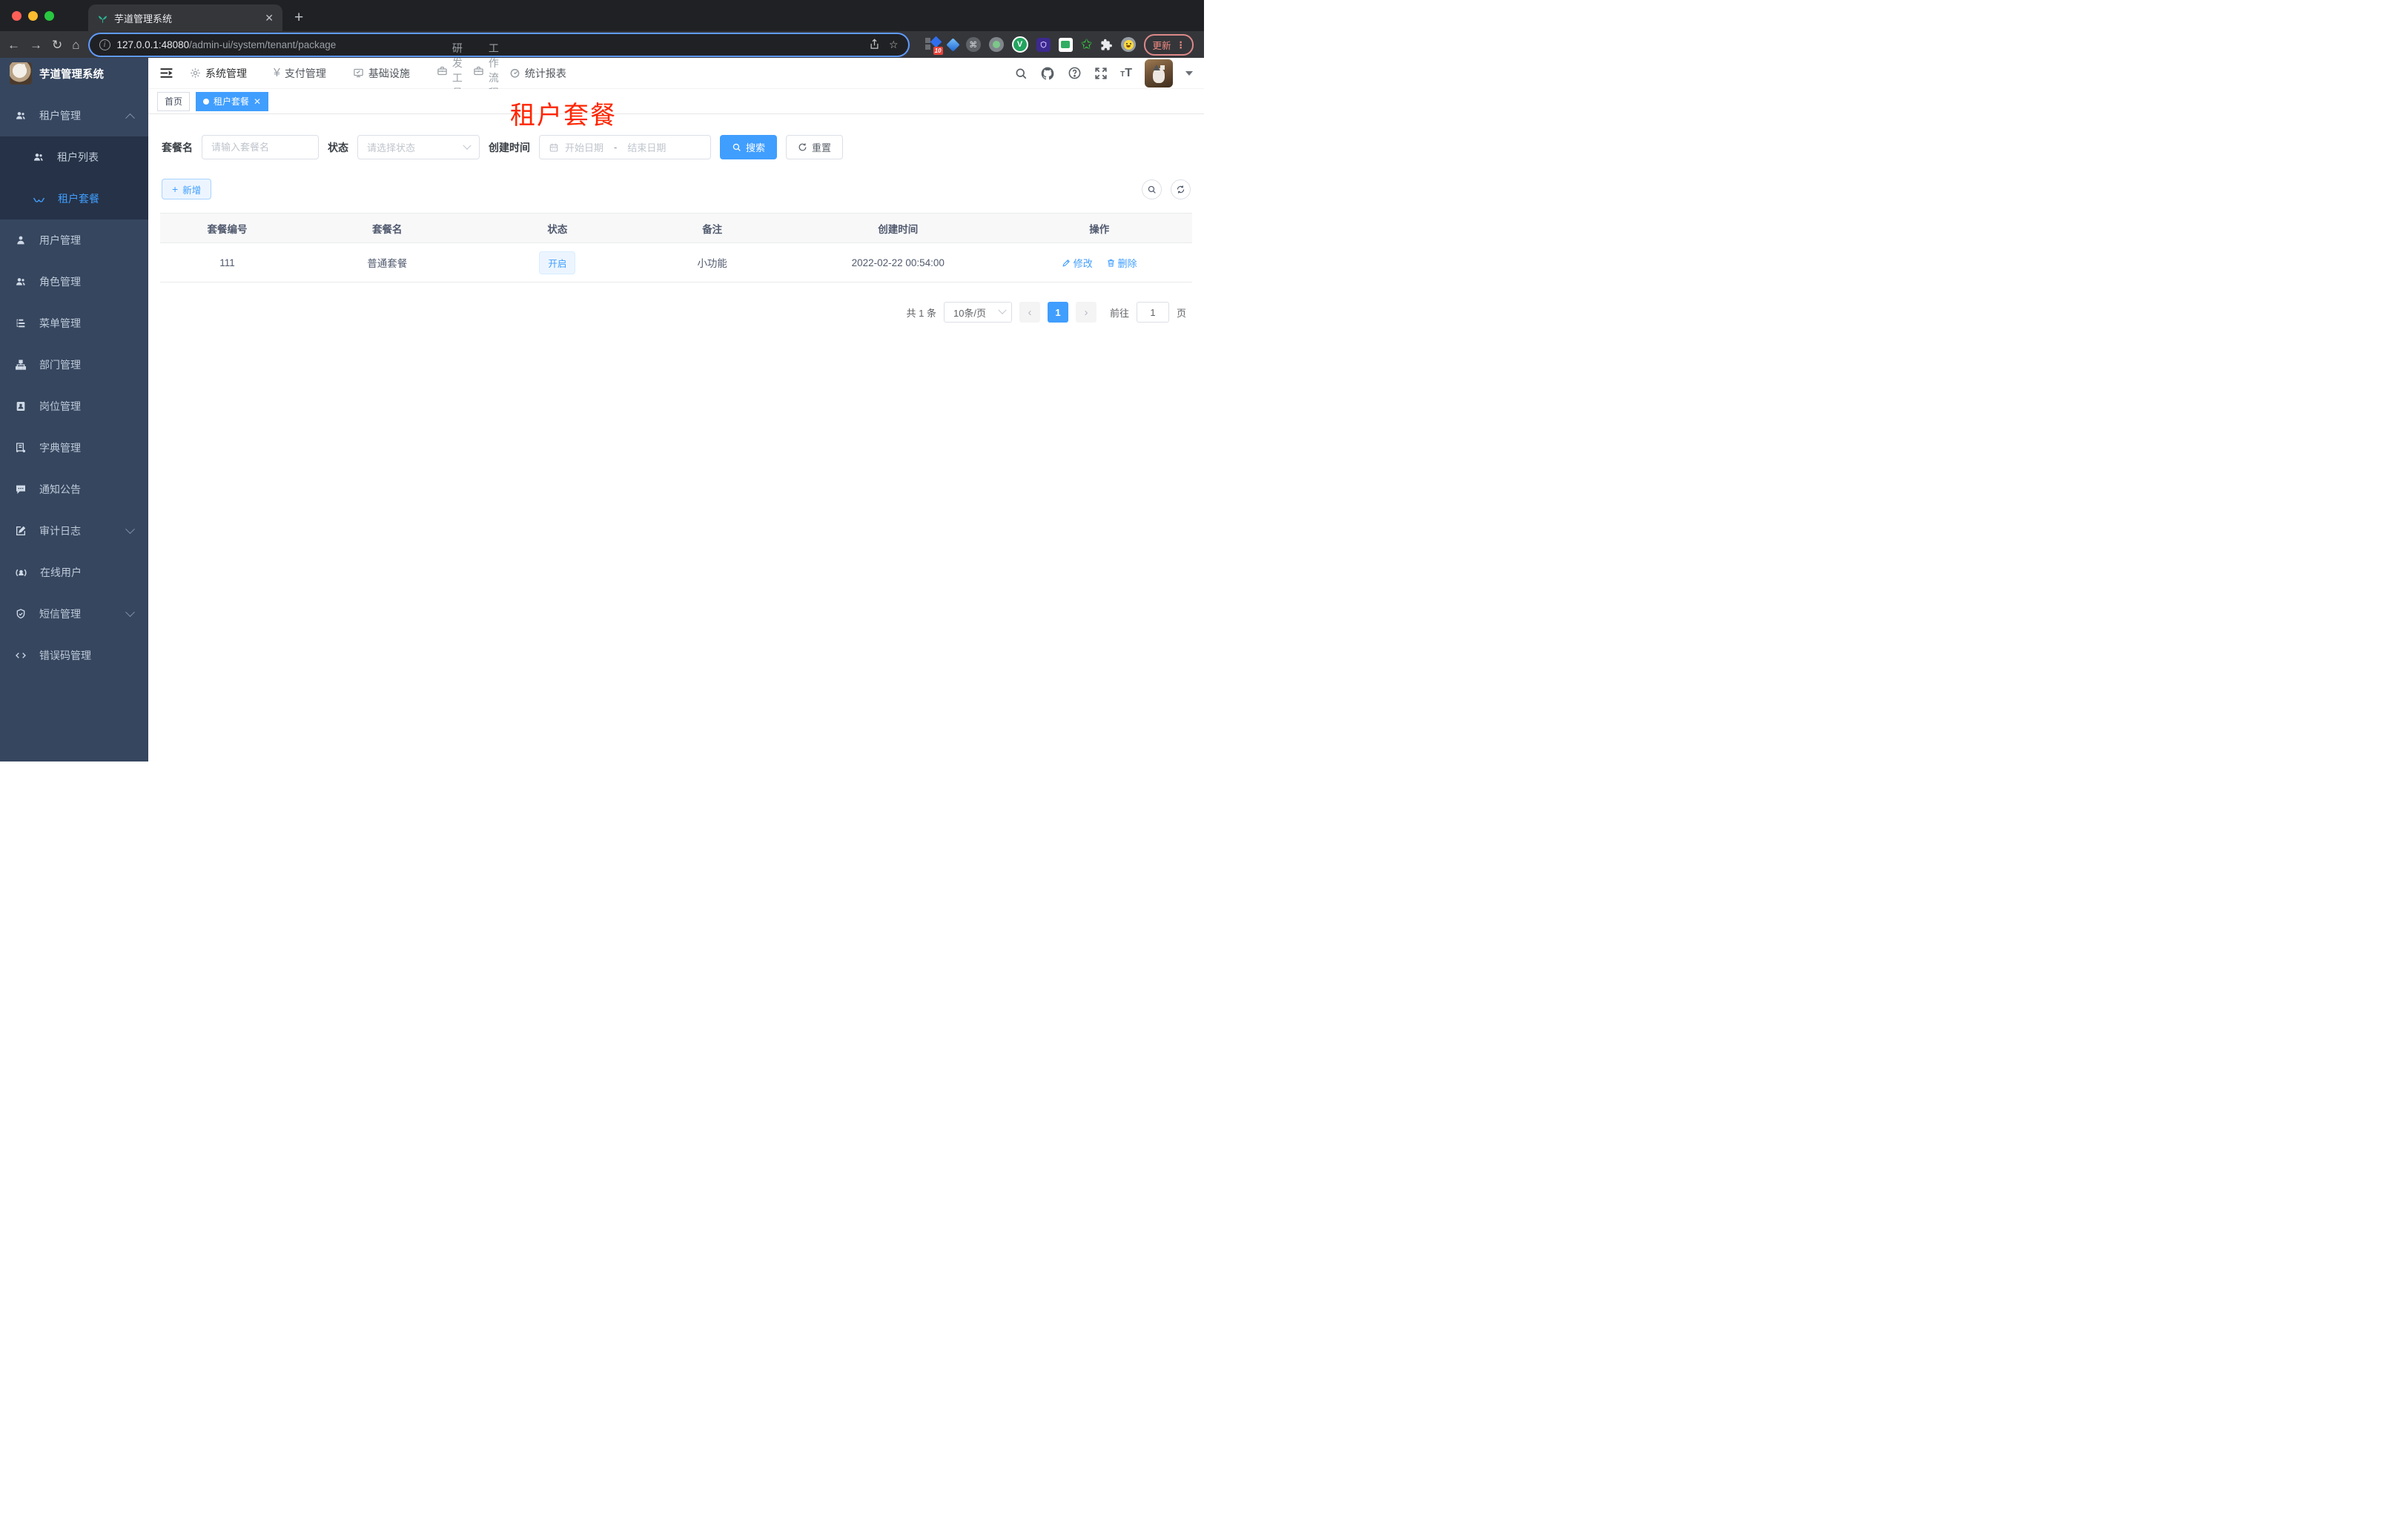 This screenshot has width=2408, height=1523. What do you see at coordinates (74, 157) in the screenshot?
I see `sidebar-item-tenant-list: 租户列表` at bounding box center [74, 157].